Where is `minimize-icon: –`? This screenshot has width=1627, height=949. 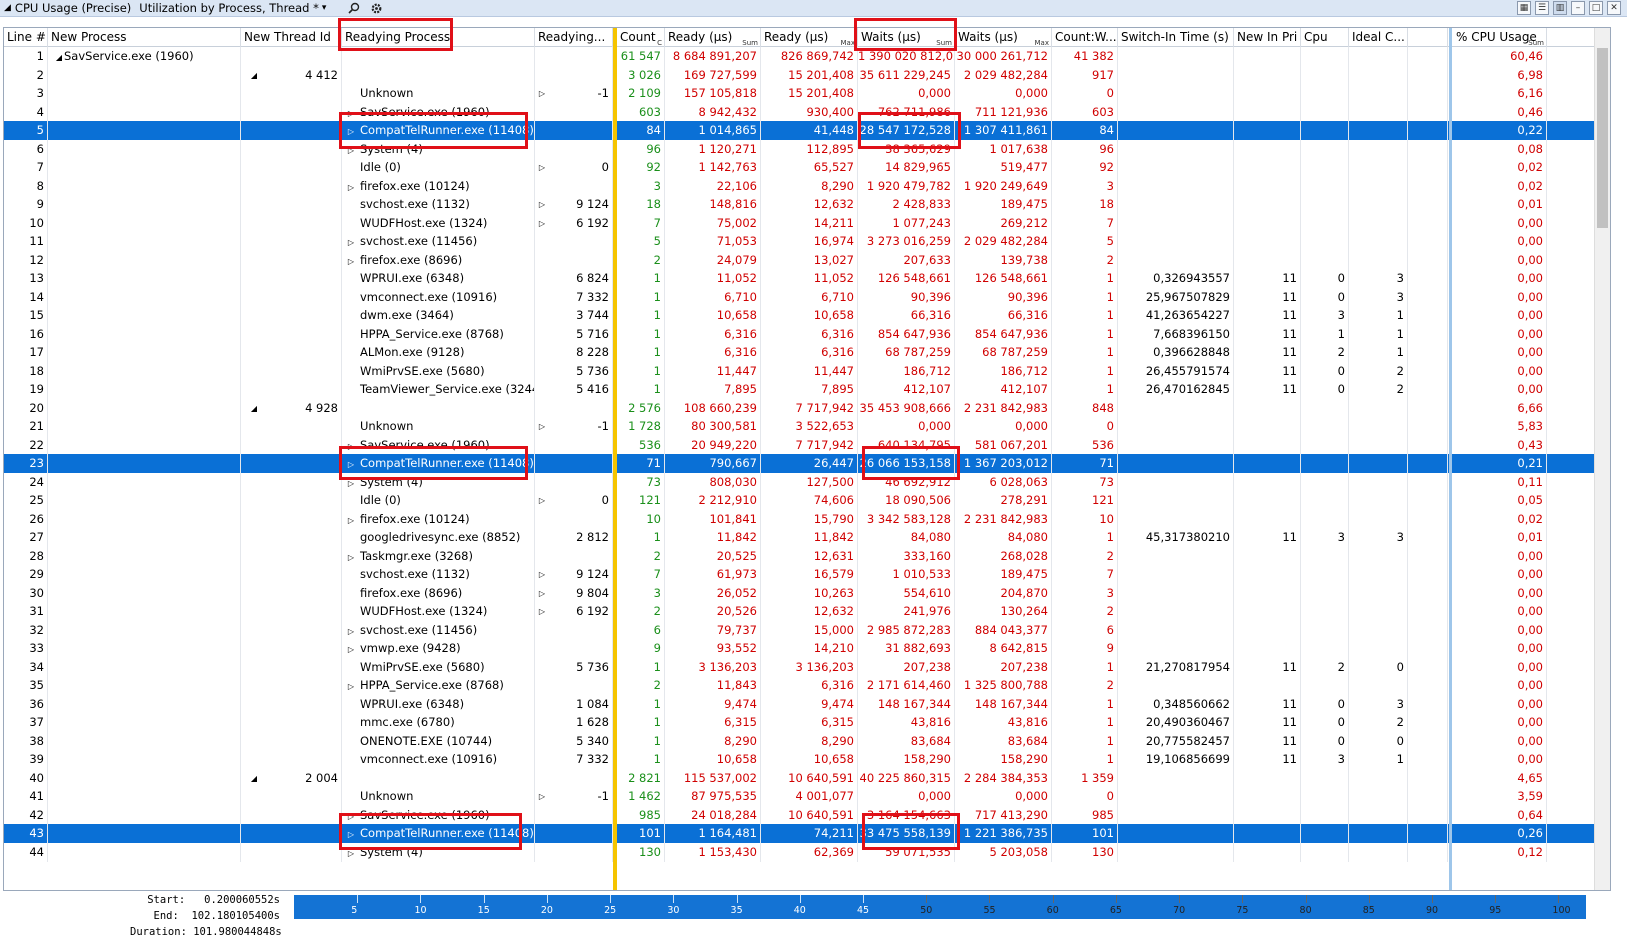
minimize-icon: – is located at coordinates (1578, 8).